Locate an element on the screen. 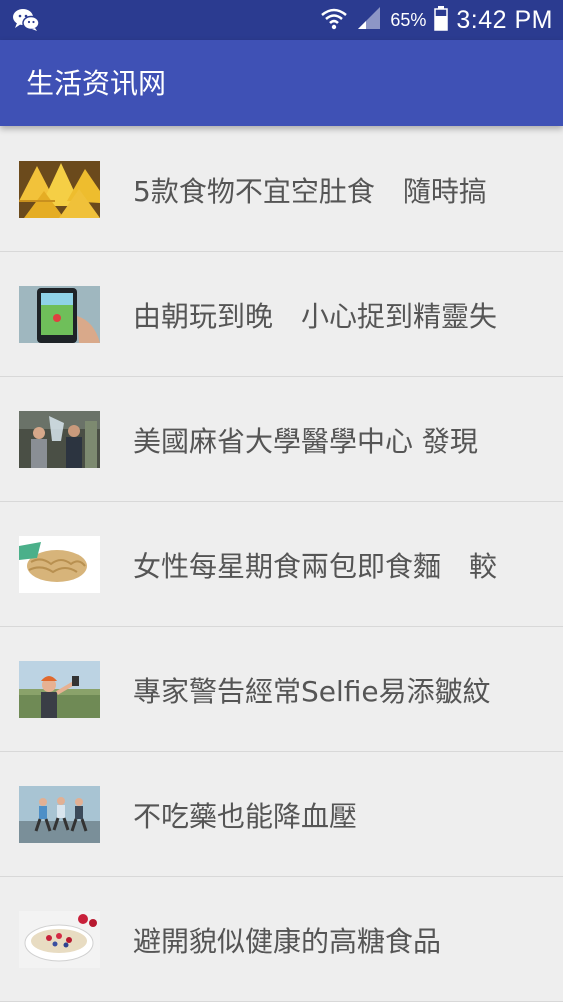 The width and height of the screenshot is (563, 1002). ice-bucket-thumbnail is located at coordinates (59, 439).